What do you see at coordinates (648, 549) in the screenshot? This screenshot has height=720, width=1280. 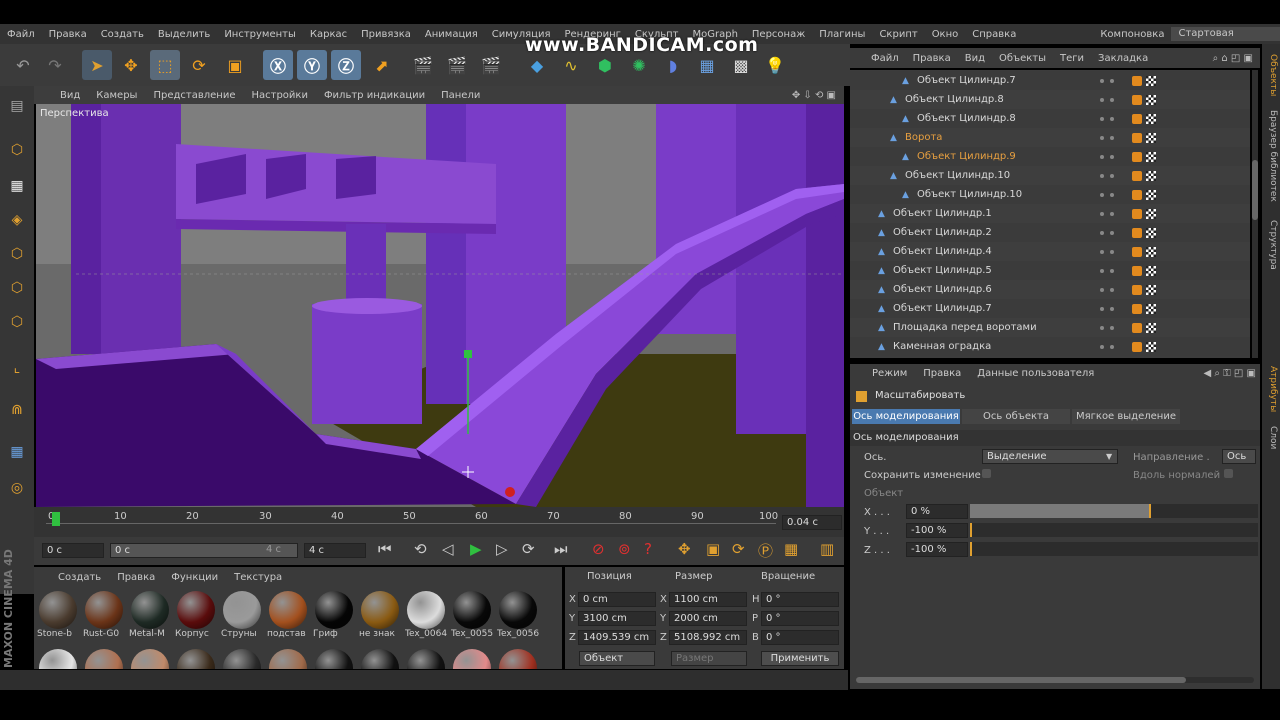 I see `keyframe-help-icon: ?` at bounding box center [648, 549].